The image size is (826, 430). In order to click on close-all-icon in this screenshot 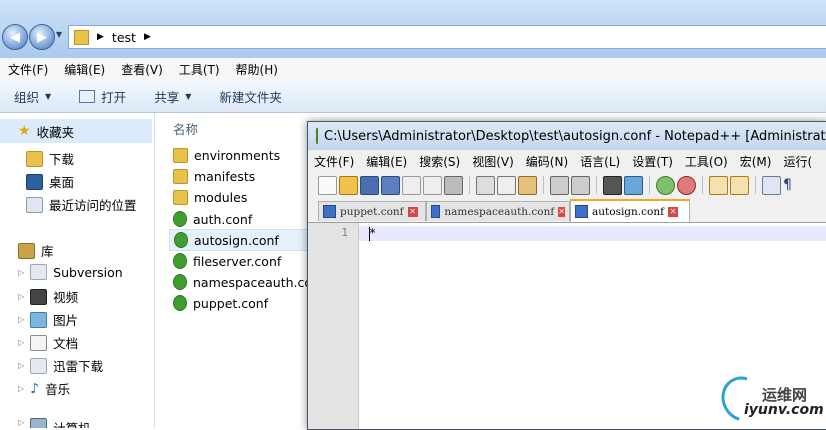, I will do `click(432, 185)`.